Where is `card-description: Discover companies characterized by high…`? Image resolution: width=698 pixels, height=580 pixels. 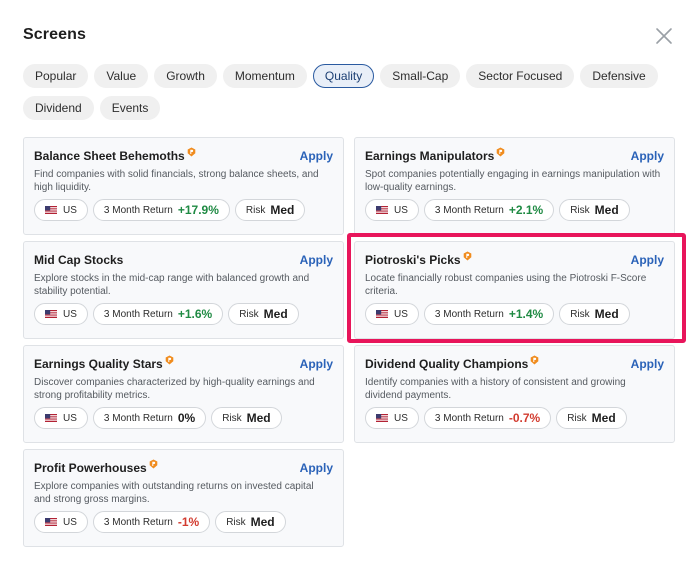
card-description: Discover companies characterized by high… is located at coordinates (174, 389).